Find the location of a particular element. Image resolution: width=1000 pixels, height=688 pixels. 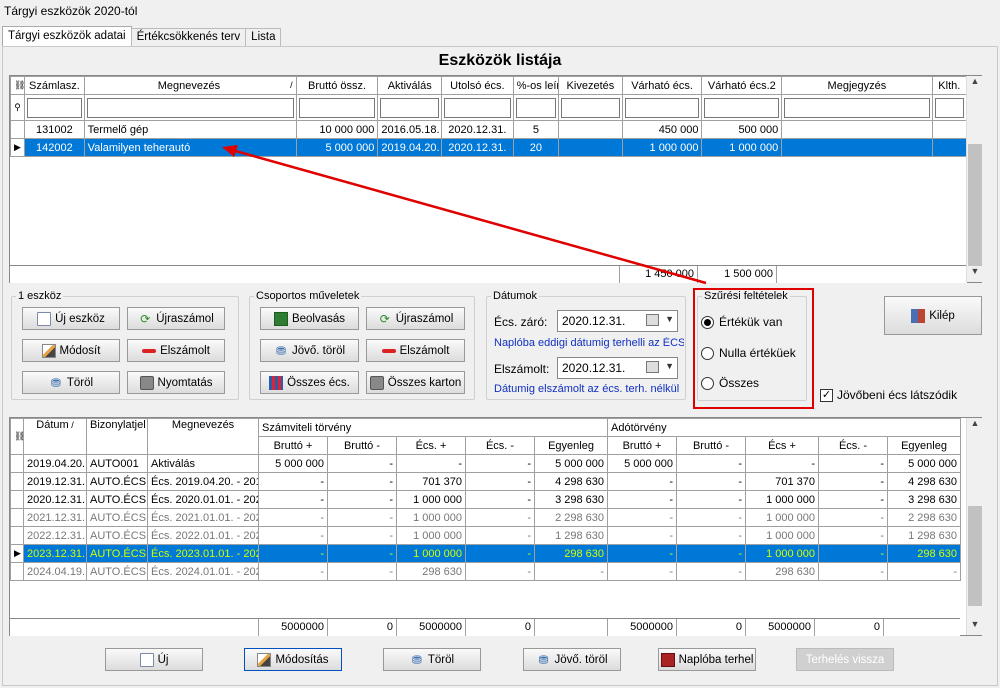

recalculate-button: ⟳ Újraszámol is located at coordinates (176, 318).